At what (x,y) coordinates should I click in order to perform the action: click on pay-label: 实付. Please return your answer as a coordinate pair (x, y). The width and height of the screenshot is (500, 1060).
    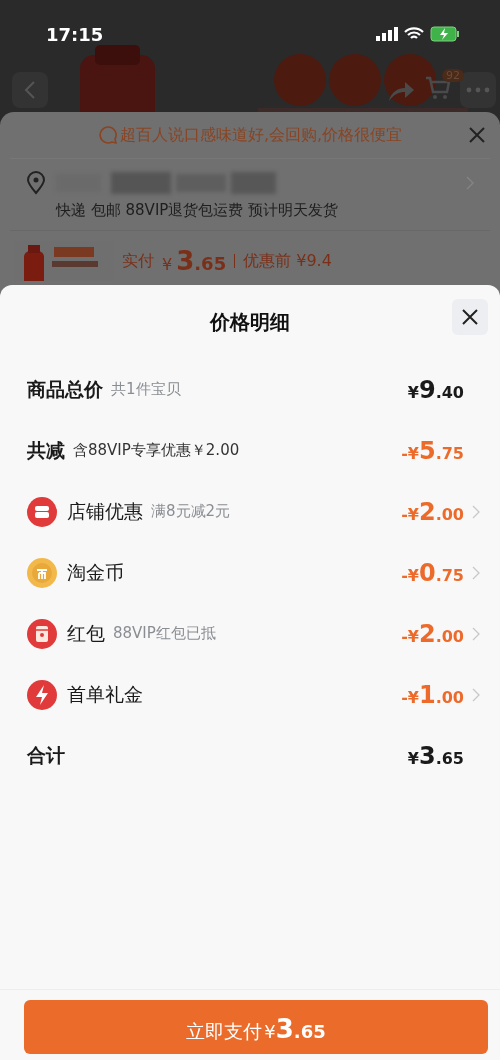
    Looking at the image, I should click on (138, 261).